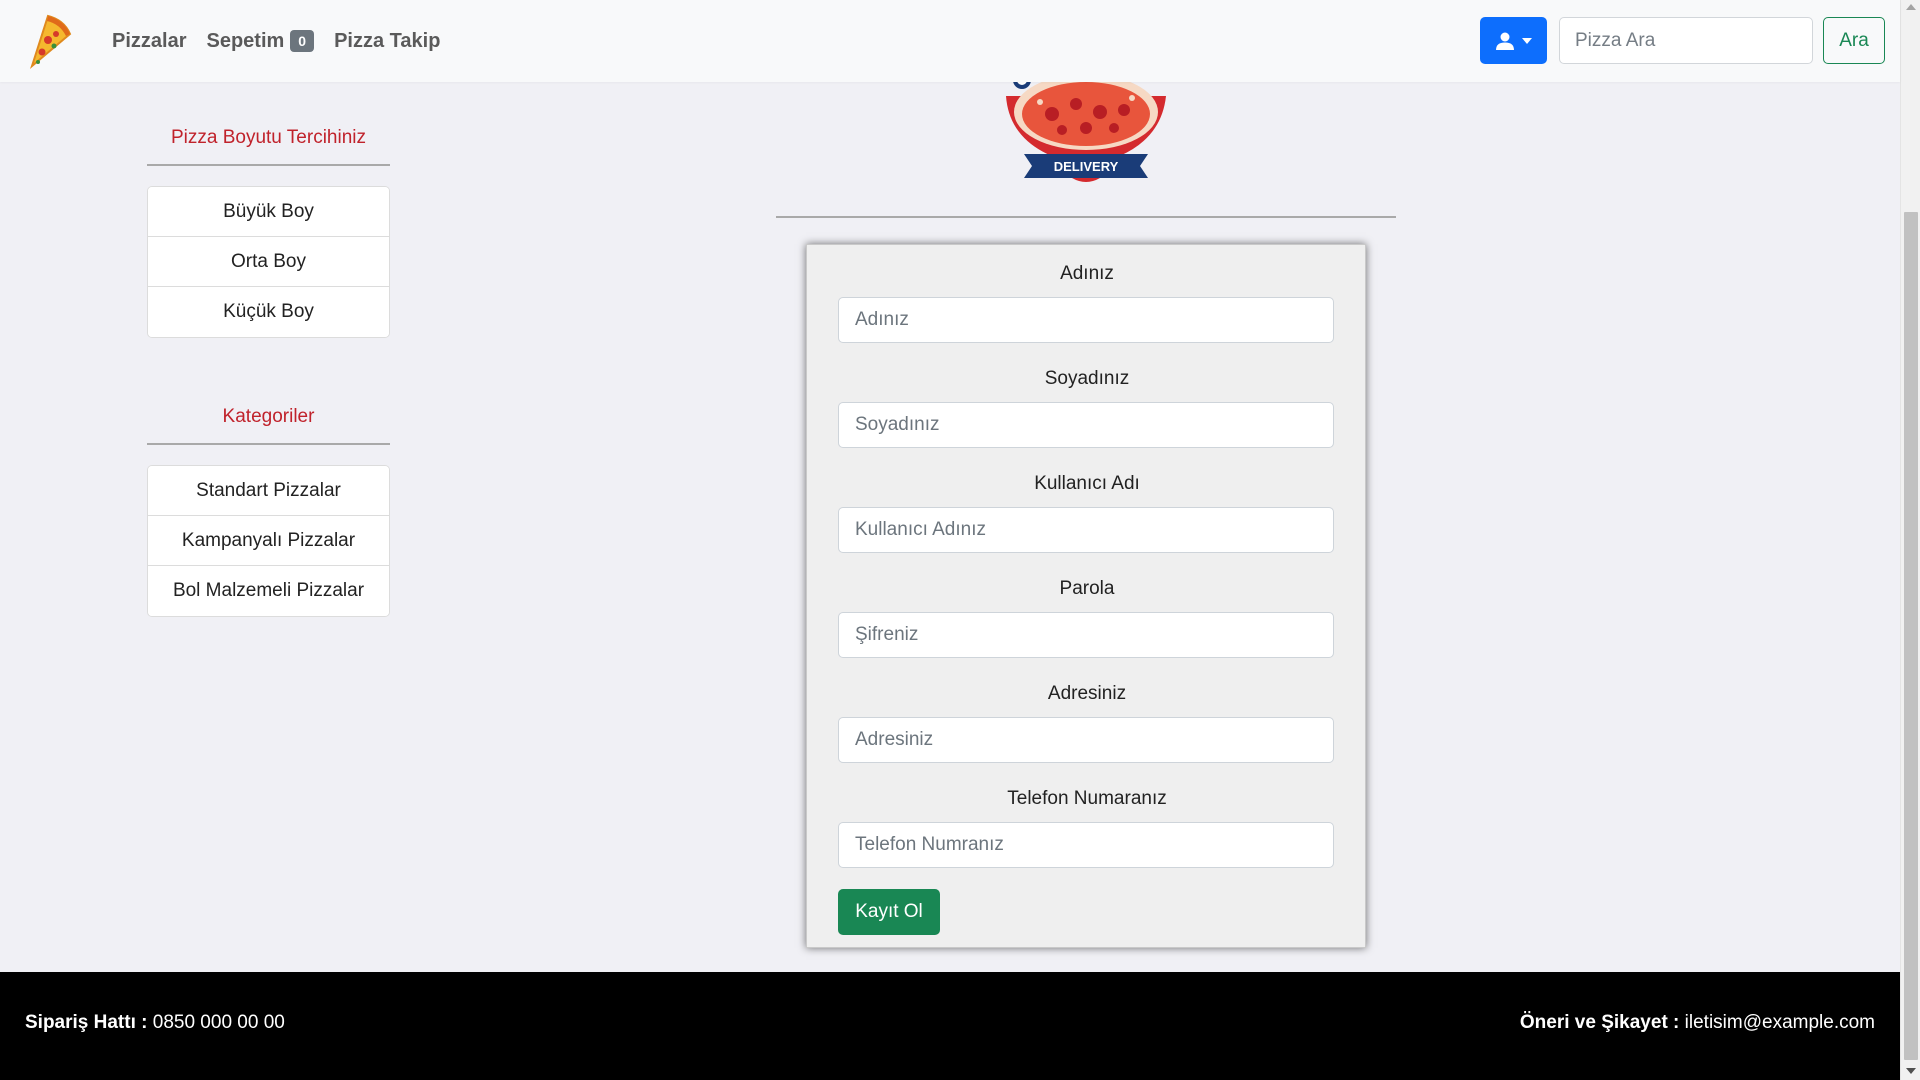 The width and height of the screenshot is (1920, 1080). I want to click on pizza-slice-logo-icon, so click(46, 41).